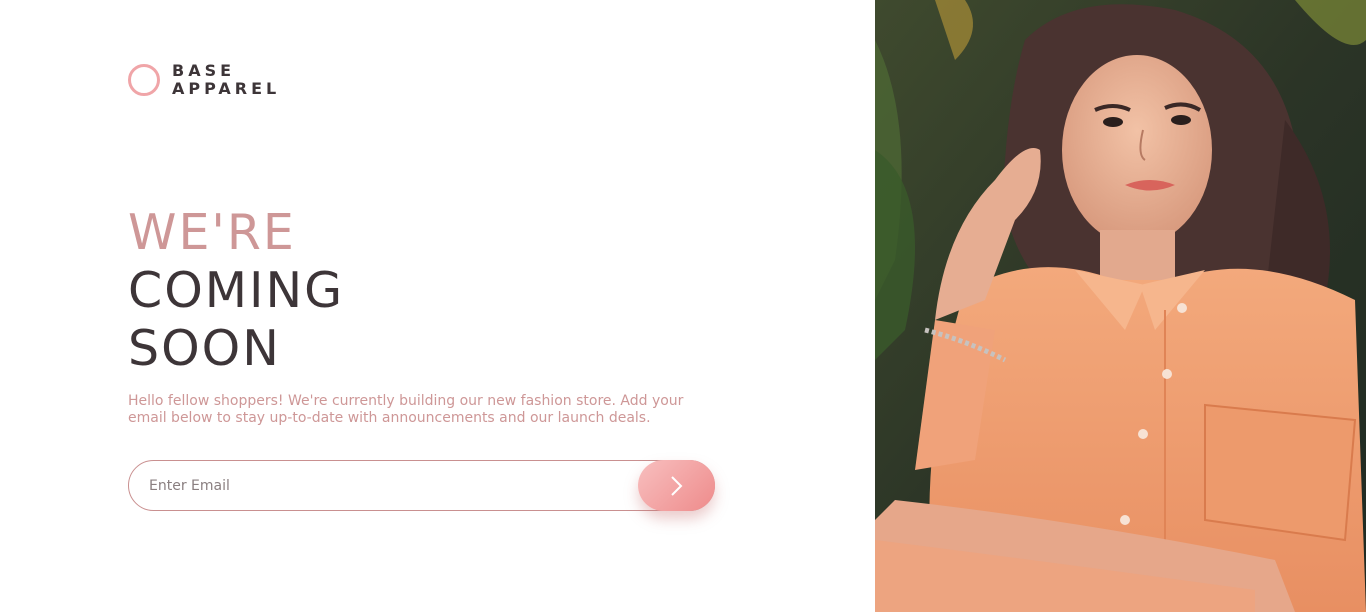  I want to click on page-title: WE'RE COMING SOON, so click(236, 291).